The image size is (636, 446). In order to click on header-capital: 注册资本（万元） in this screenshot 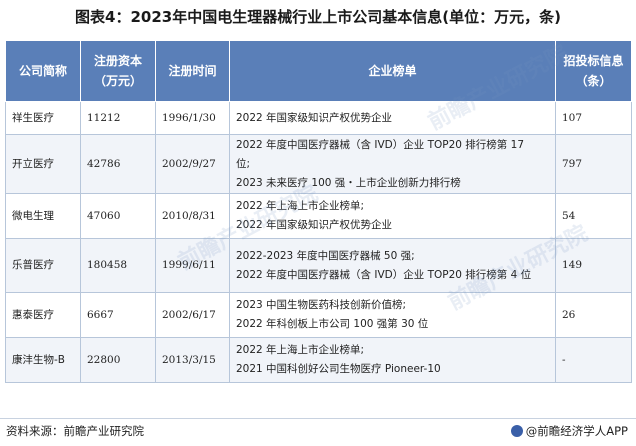, I will do `click(118, 71)`.